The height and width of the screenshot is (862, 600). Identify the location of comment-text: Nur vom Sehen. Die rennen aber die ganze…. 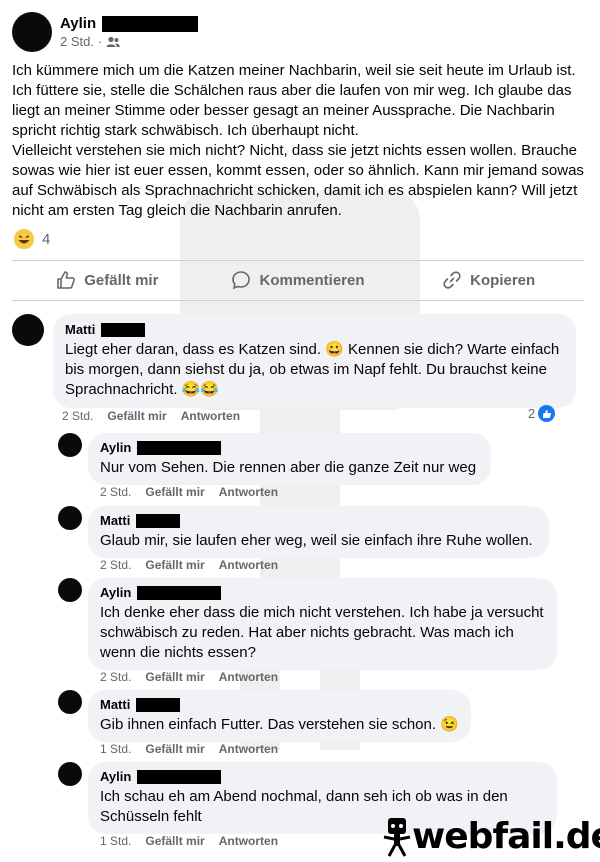
(288, 467).